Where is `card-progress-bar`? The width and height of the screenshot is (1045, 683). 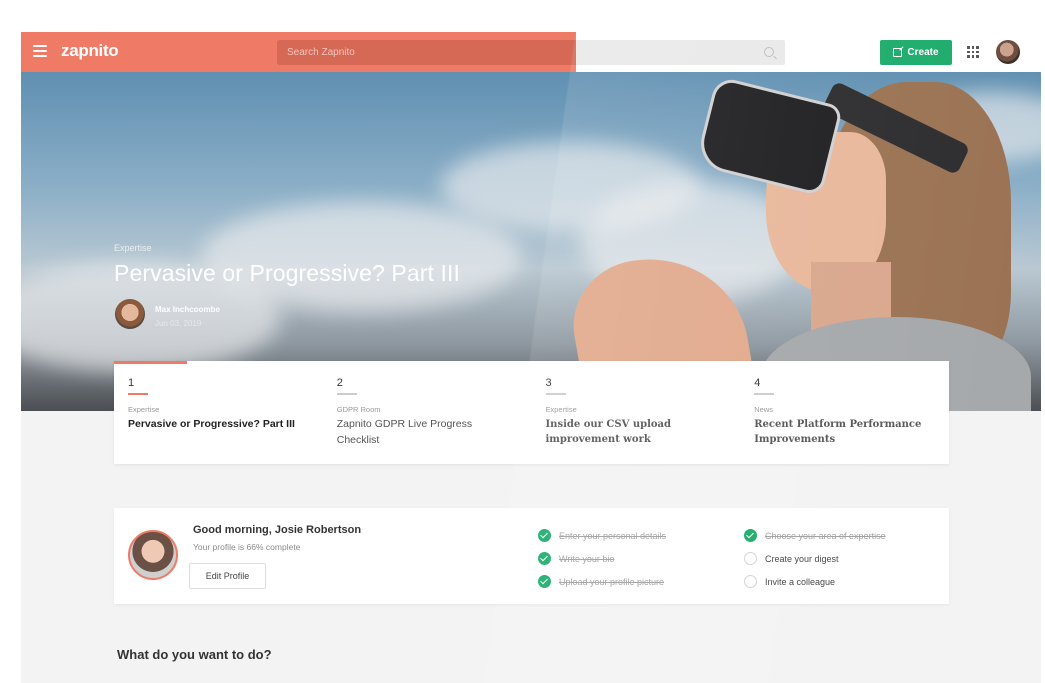
card-progress-bar is located at coordinates (150, 362).